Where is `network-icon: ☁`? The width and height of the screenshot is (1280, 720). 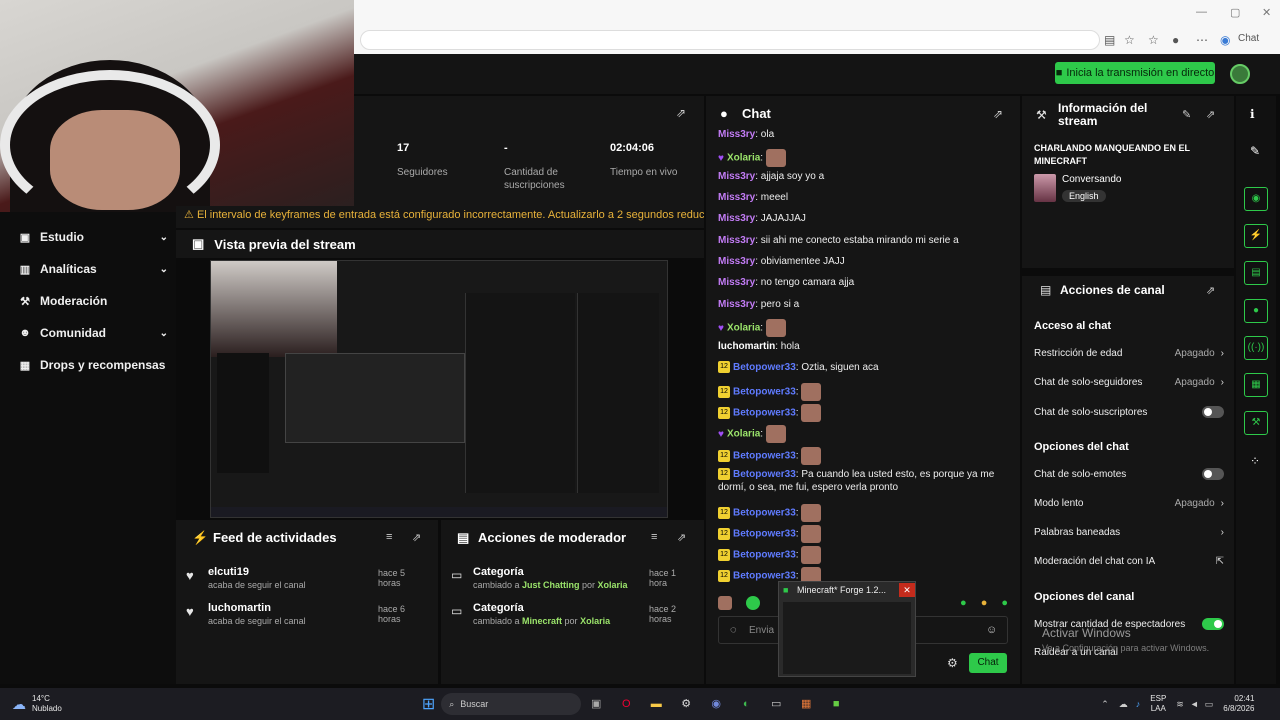
network-icon: ☁ is located at coordinates (1123, 704).